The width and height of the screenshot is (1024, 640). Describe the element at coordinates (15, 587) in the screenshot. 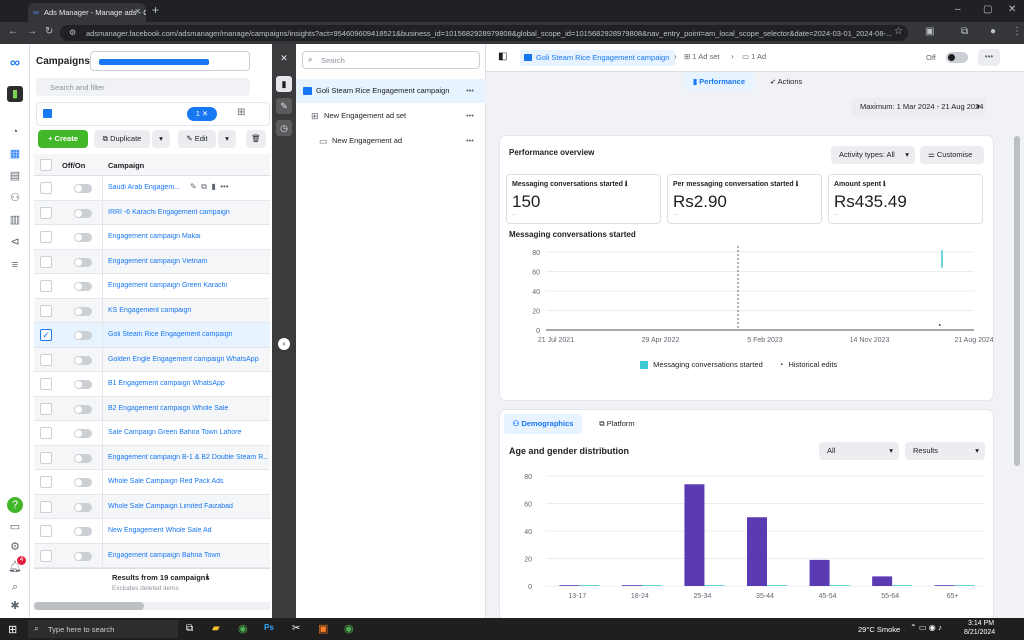

I see `search-icon: ⌕` at that location.